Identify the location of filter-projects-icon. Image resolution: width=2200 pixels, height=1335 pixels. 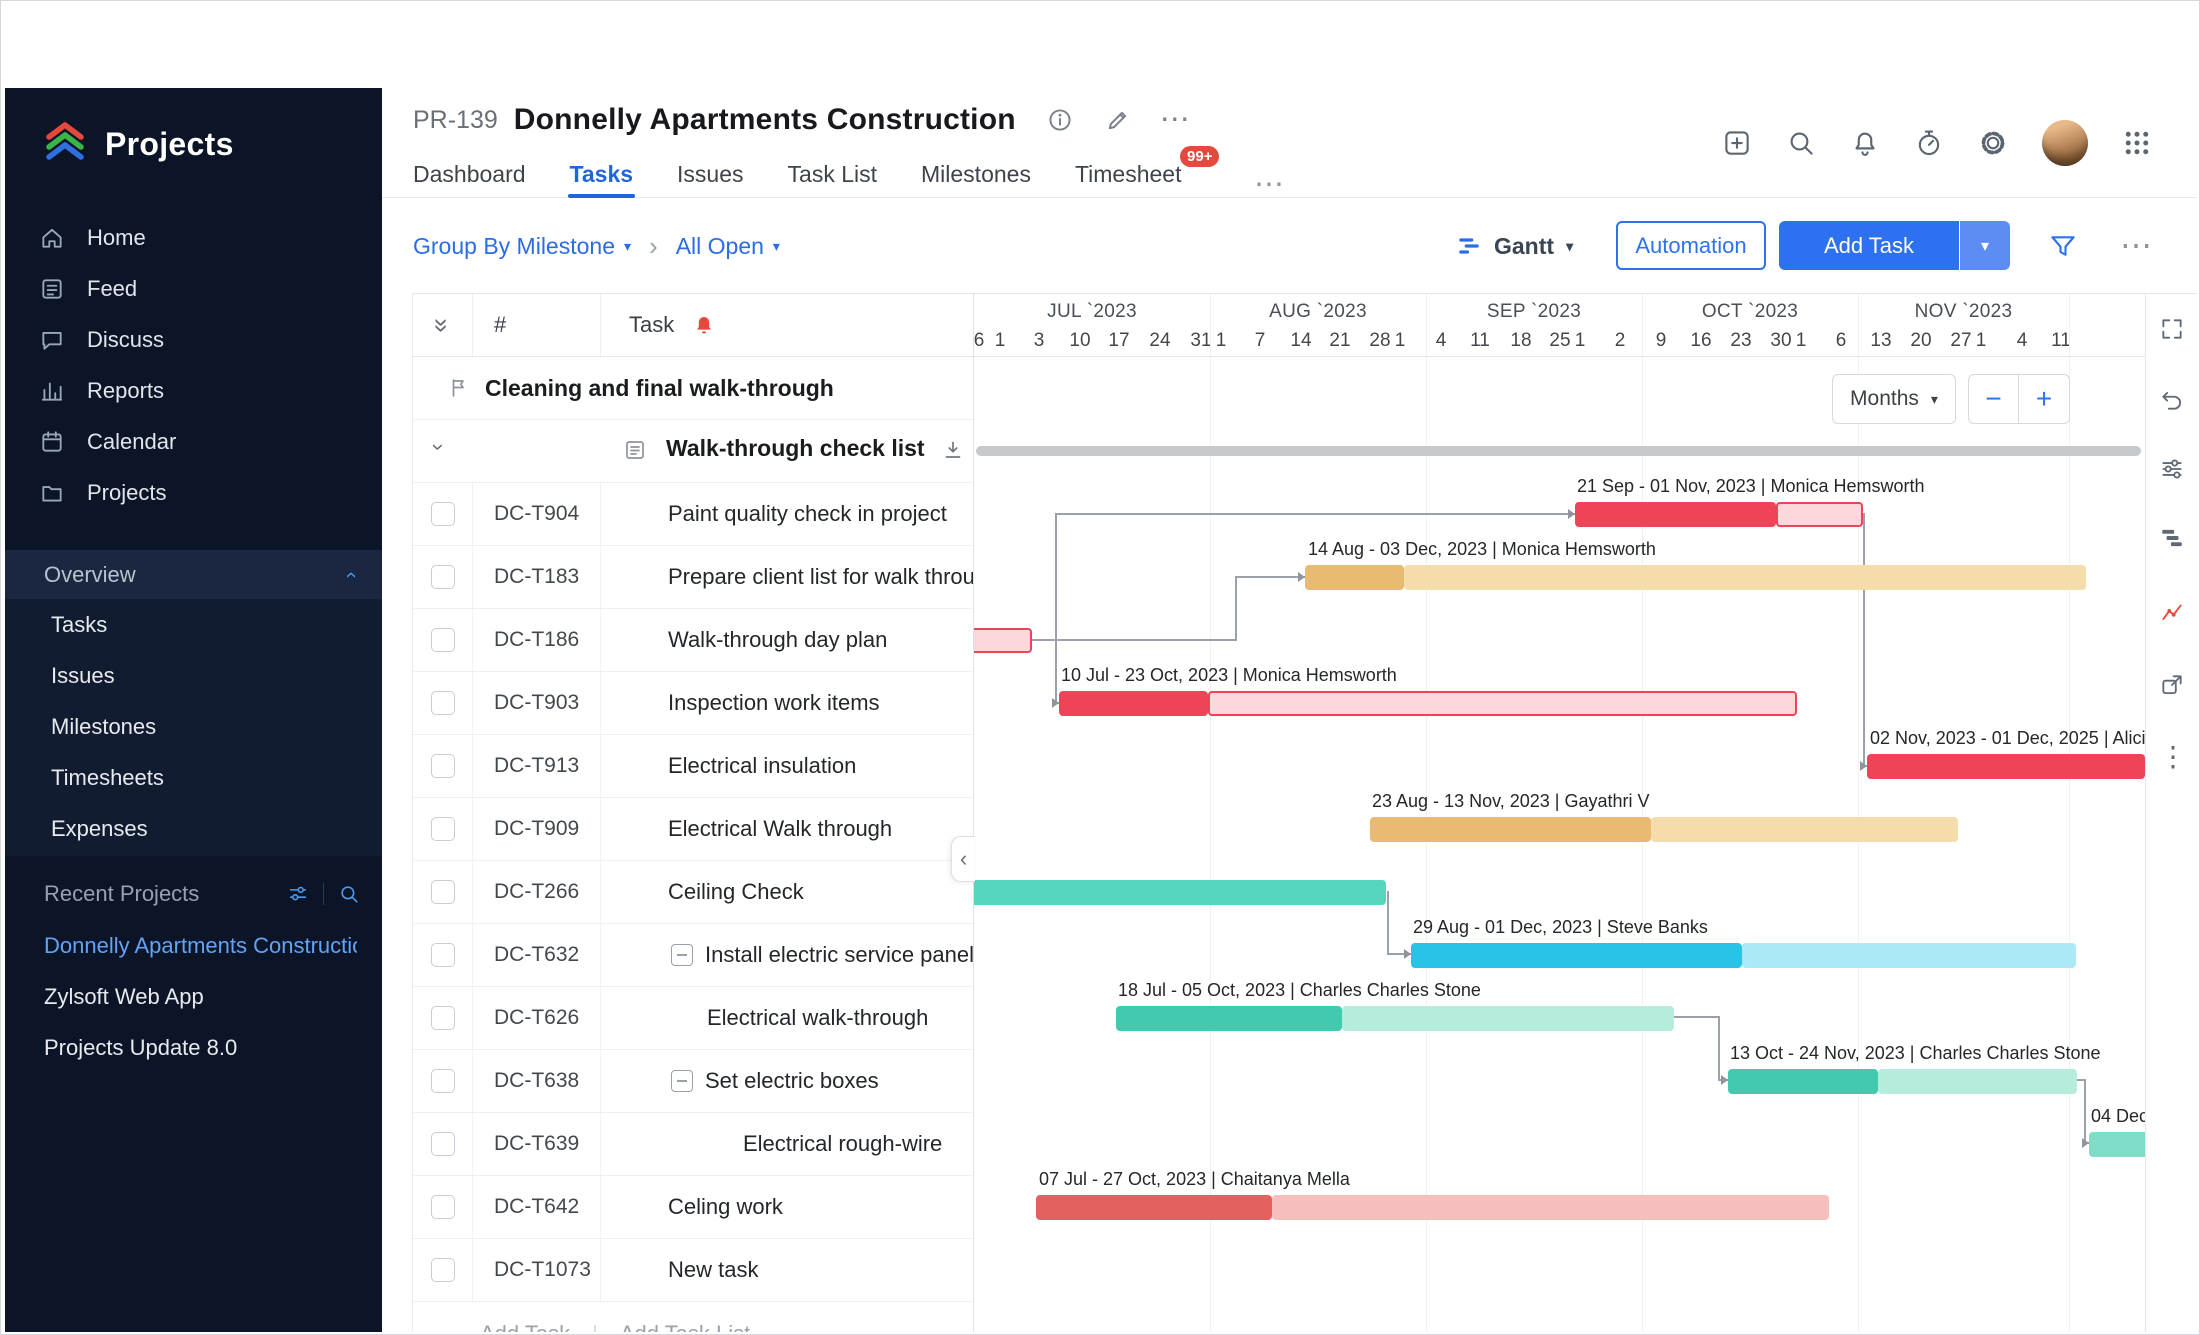
(298, 894).